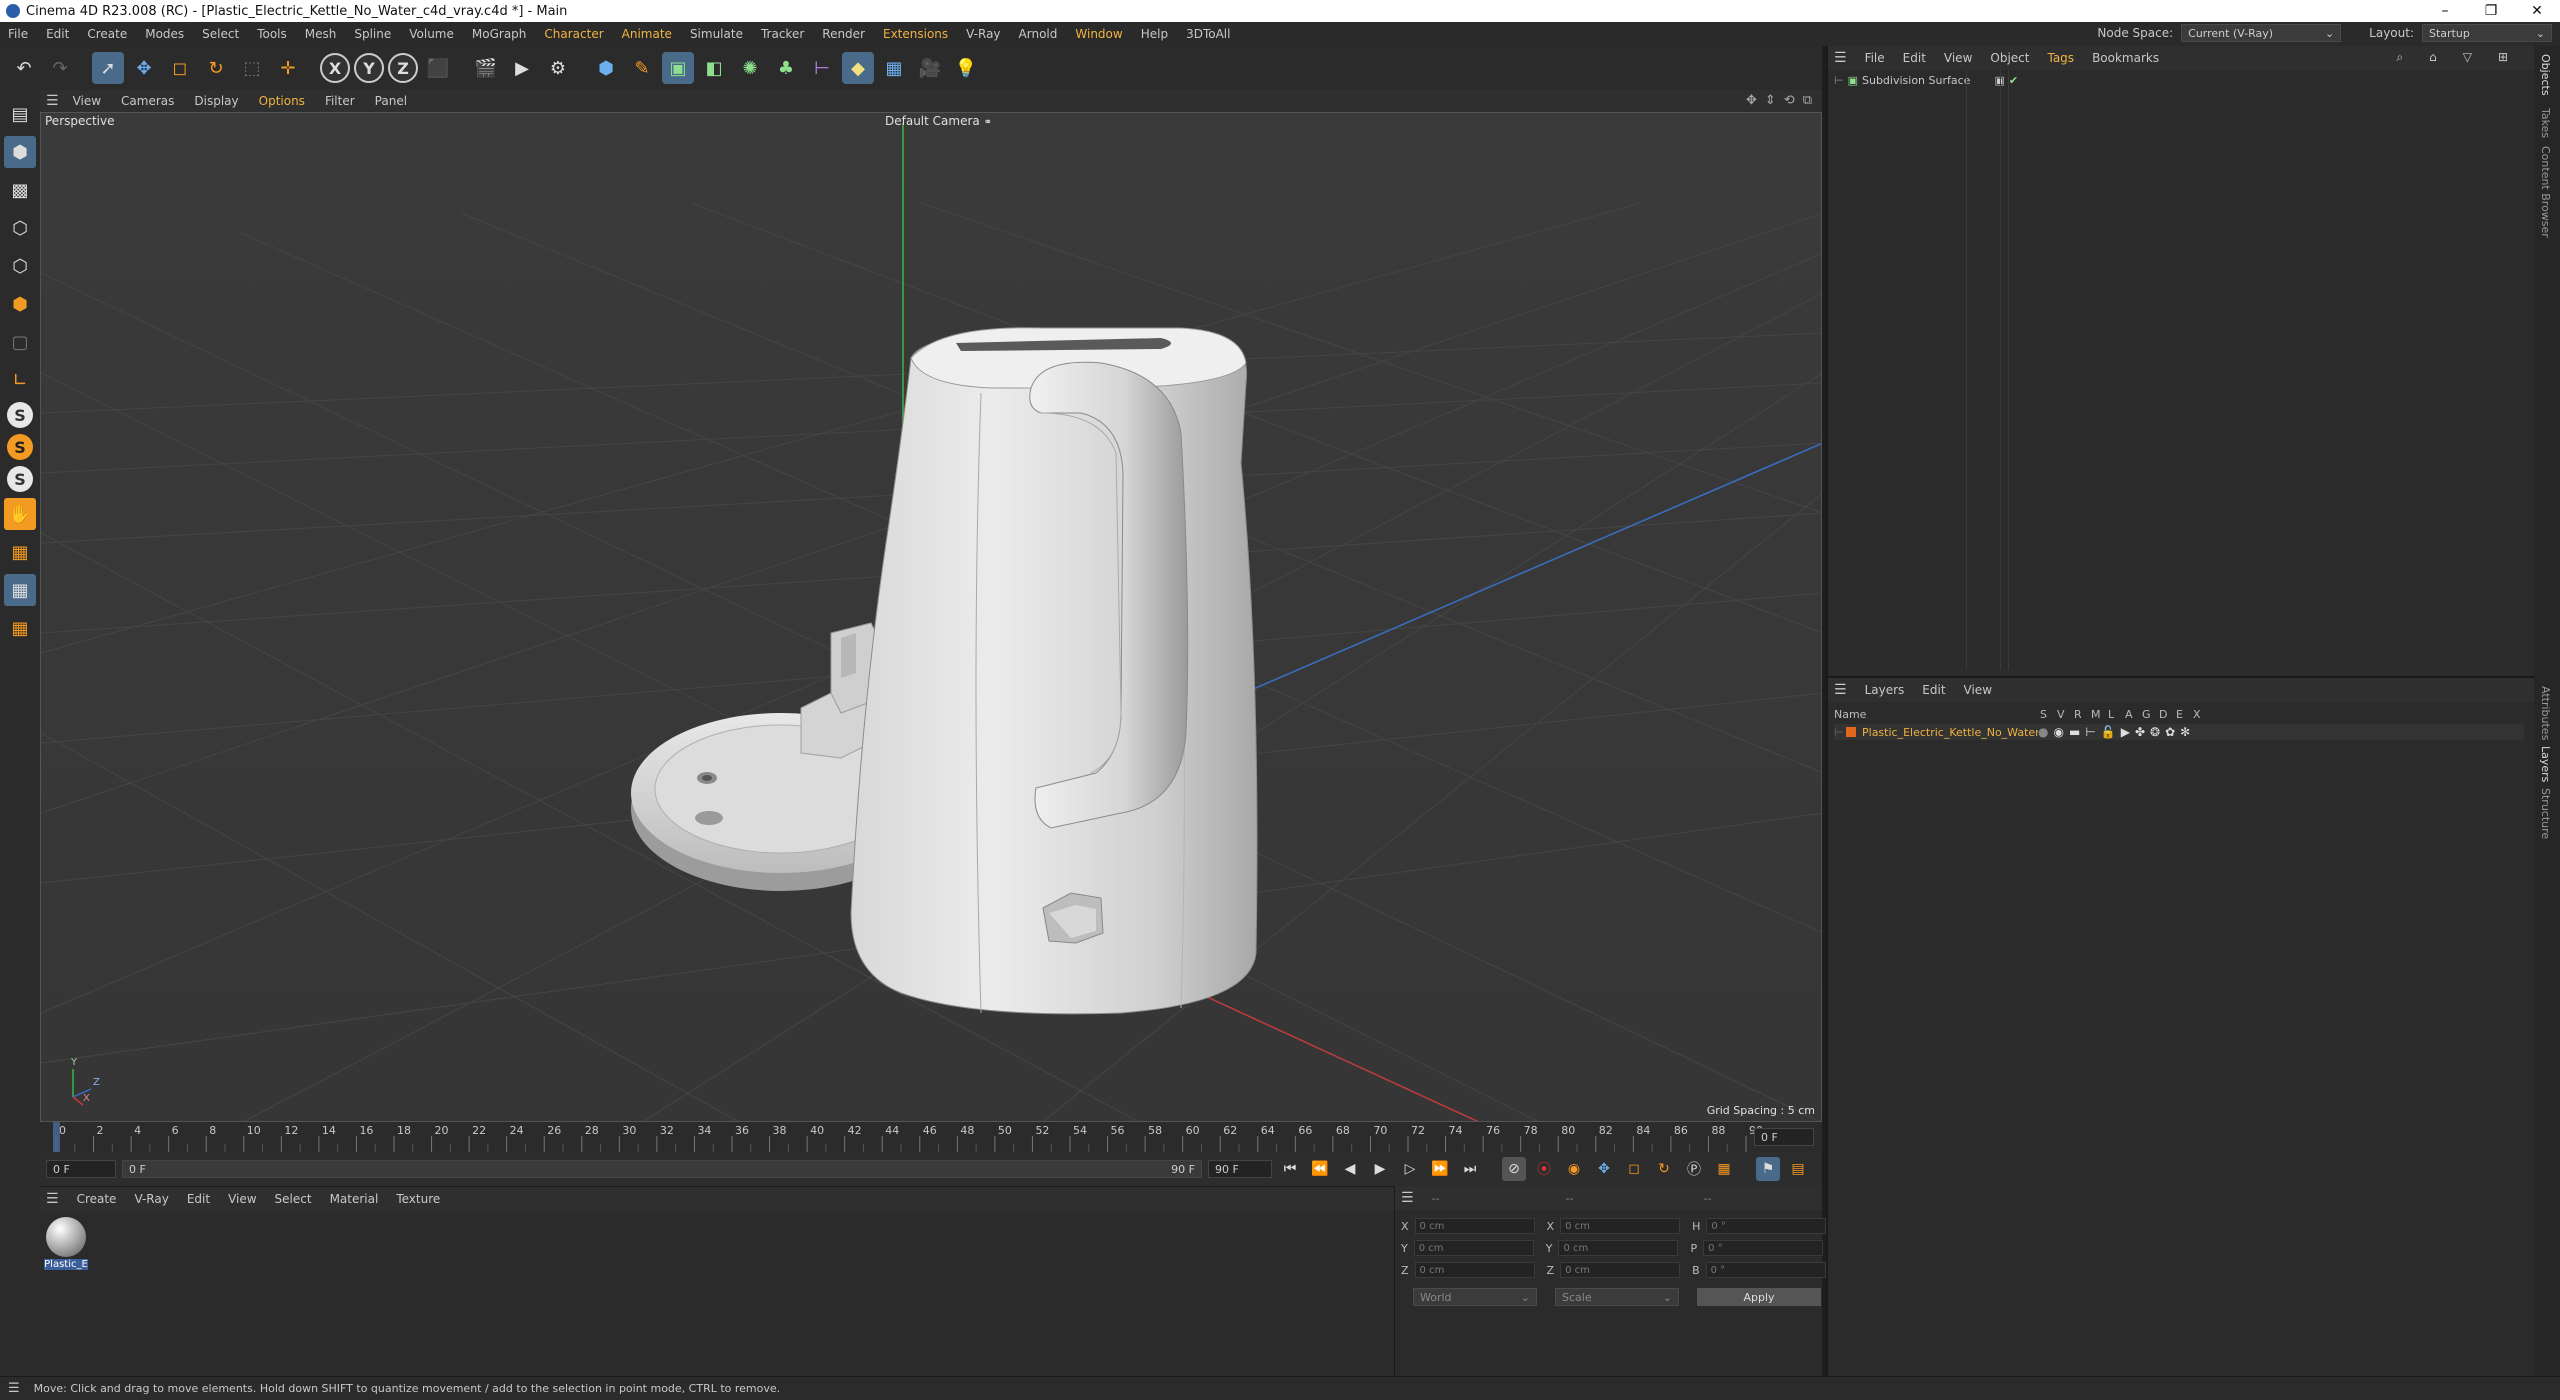  Describe the element at coordinates (894, 68) in the screenshot. I see `floor-icon: ▦` at that location.